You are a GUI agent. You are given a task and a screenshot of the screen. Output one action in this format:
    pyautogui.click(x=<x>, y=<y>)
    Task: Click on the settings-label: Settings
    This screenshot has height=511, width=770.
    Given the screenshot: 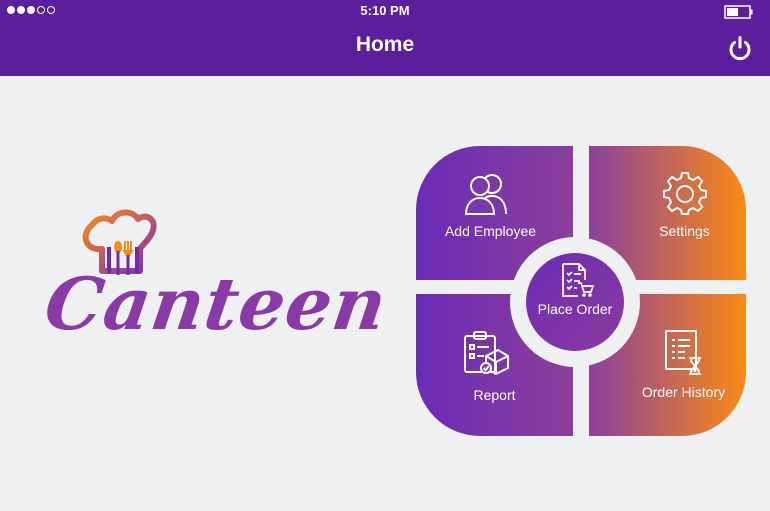 What is the action you would take?
    pyautogui.click(x=684, y=231)
    